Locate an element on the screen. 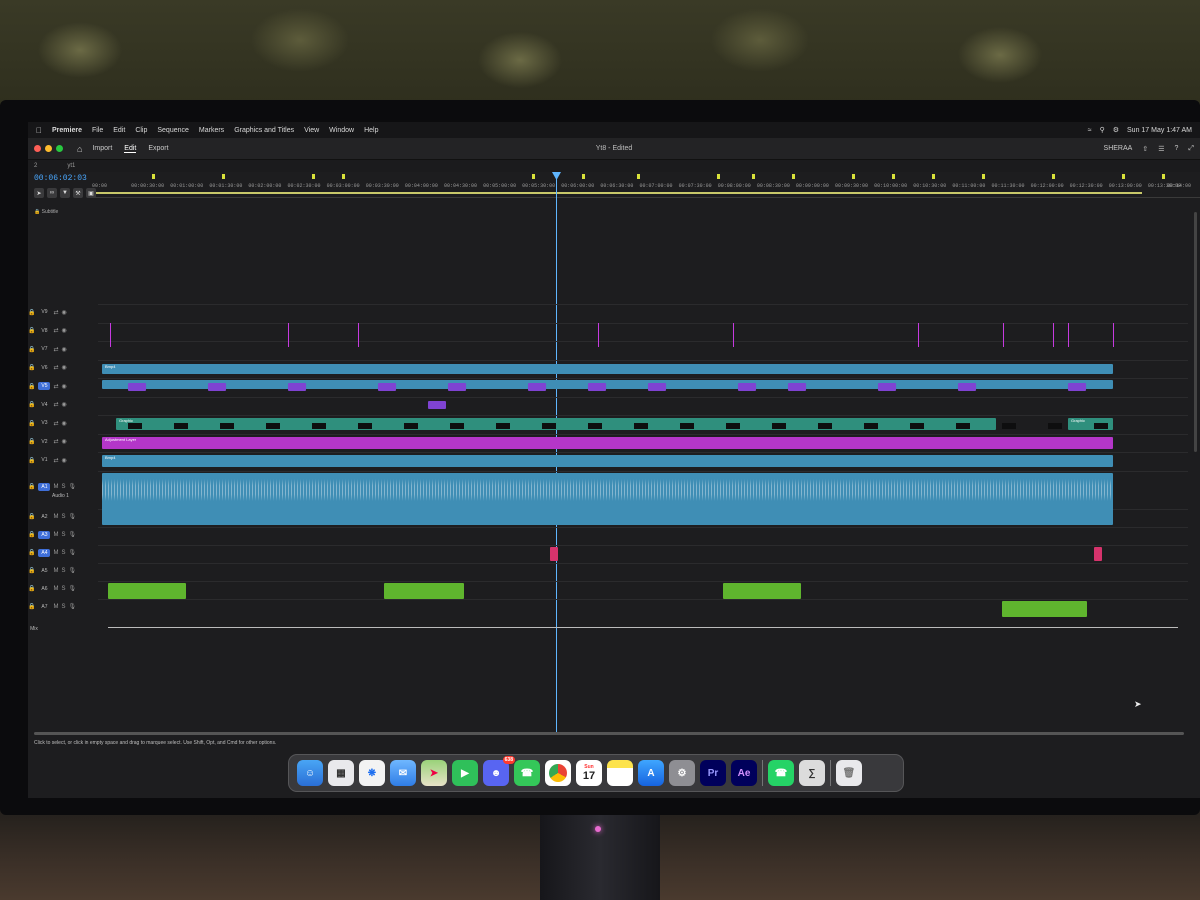 Image resolution: width=1200 pixels, height=900 pixels. clip-a1-audio is located at coordinates (607, 498).